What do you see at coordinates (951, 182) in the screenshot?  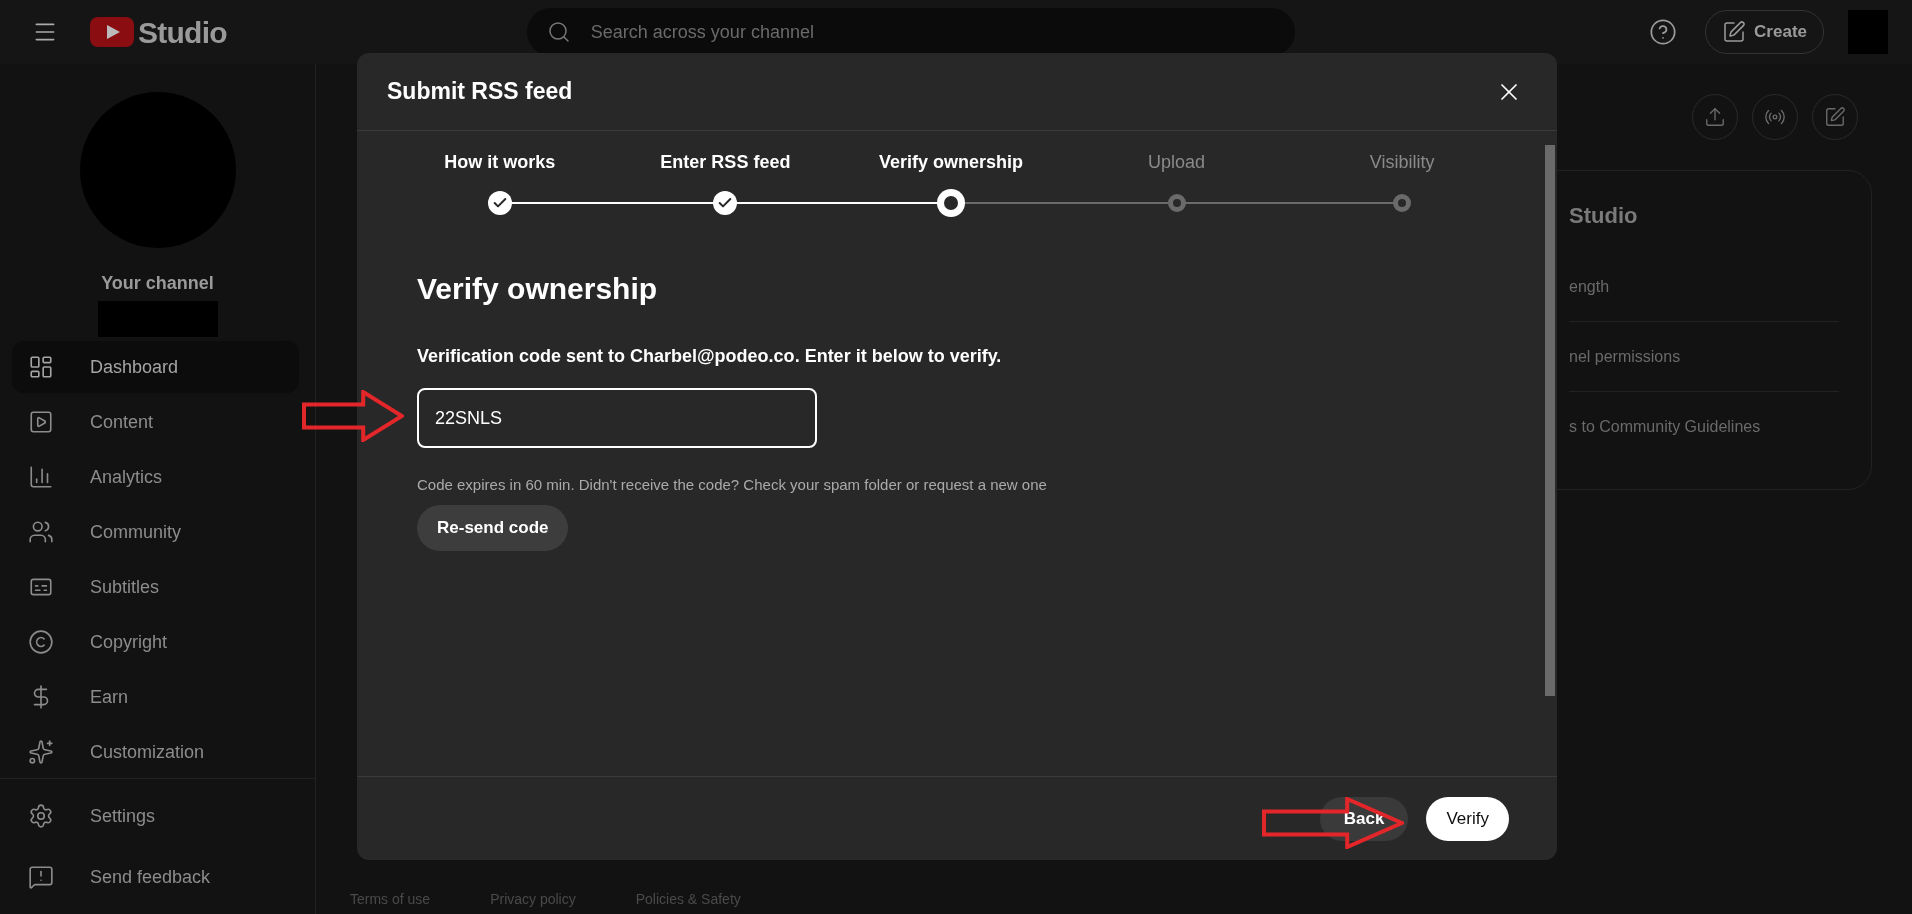 I see `step-tab: Verify ownership` at bounding box center [951, 182].